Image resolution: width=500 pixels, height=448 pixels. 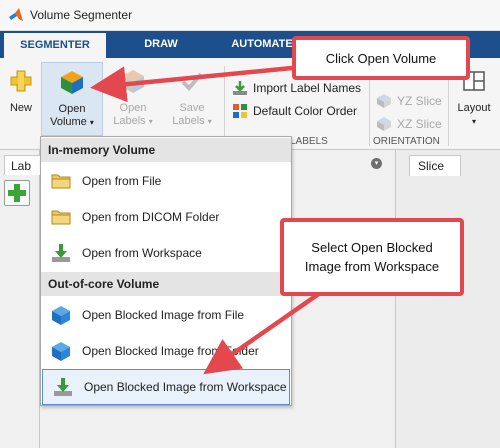 I want to click on menu-item-open-blocked-image-from-file: Open Blocked Image from File, so click(x=166, y=315).